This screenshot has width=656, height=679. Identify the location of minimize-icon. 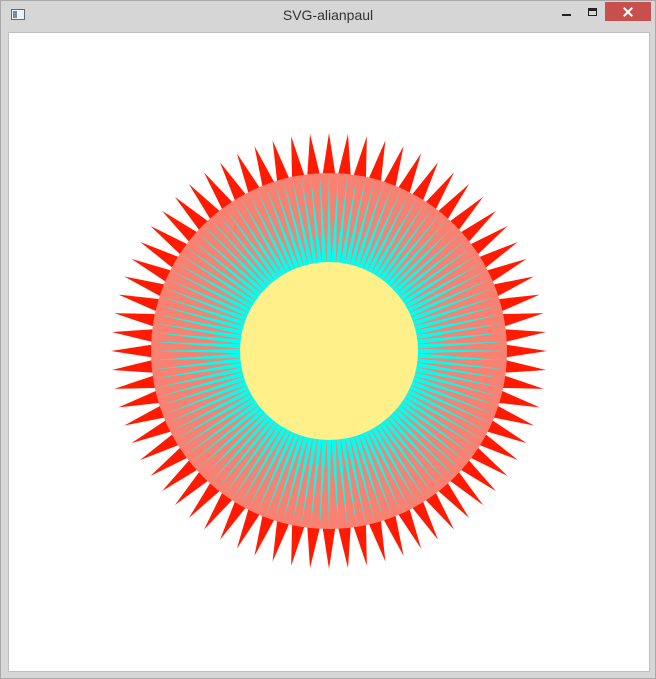
(567, 13).